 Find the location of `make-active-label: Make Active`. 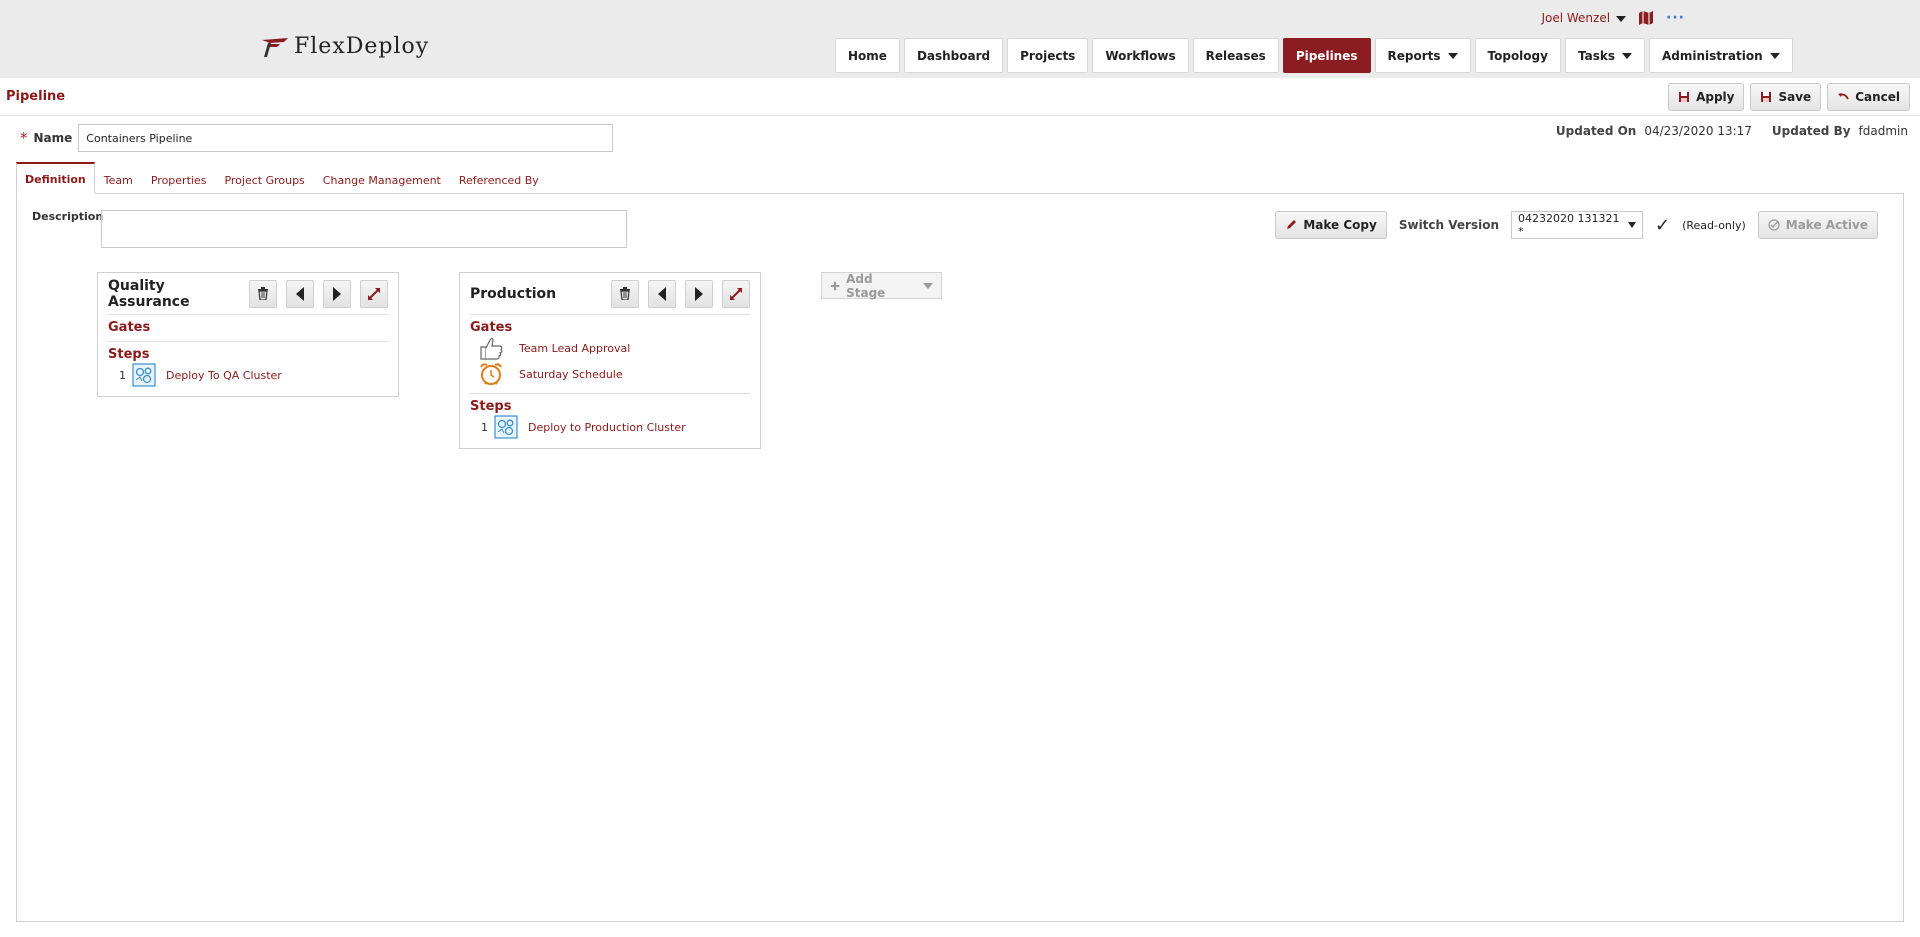

make-active-label: Make Active is located at coordinates (1826, 225).